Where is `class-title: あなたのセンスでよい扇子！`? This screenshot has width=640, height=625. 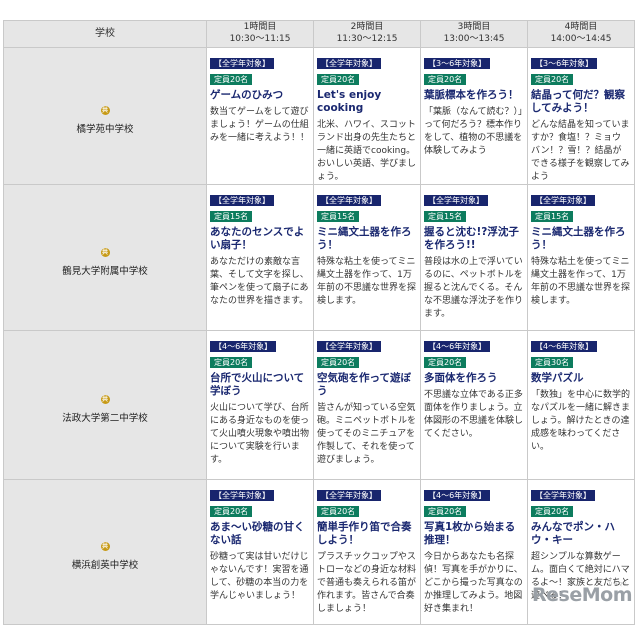
class-title: あなたのセンスでよい扇子！ is located at coordinates (257, 238).